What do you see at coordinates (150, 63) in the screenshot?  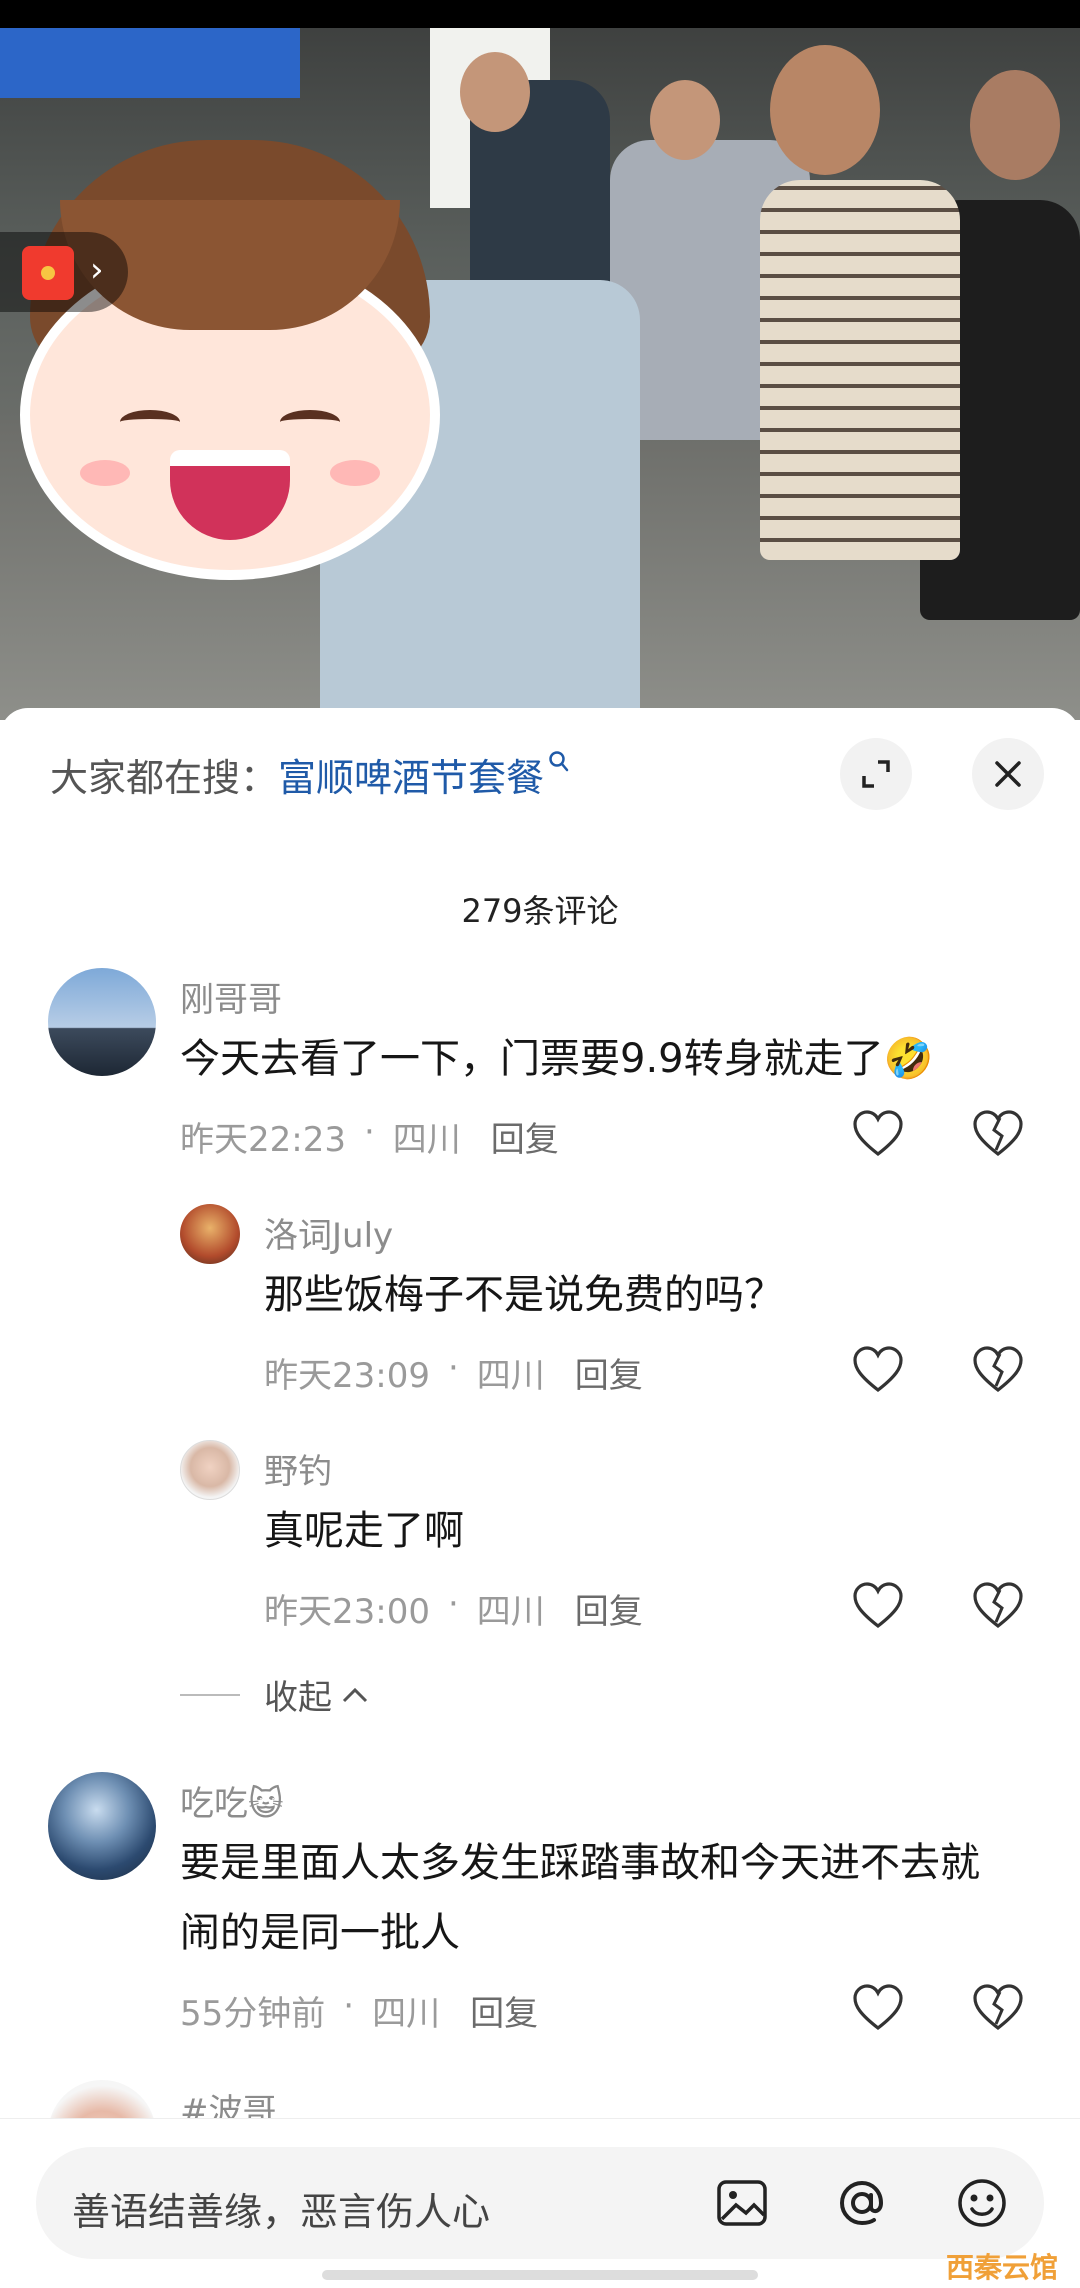 I see `background-sign` at bounding box center [150, 63].